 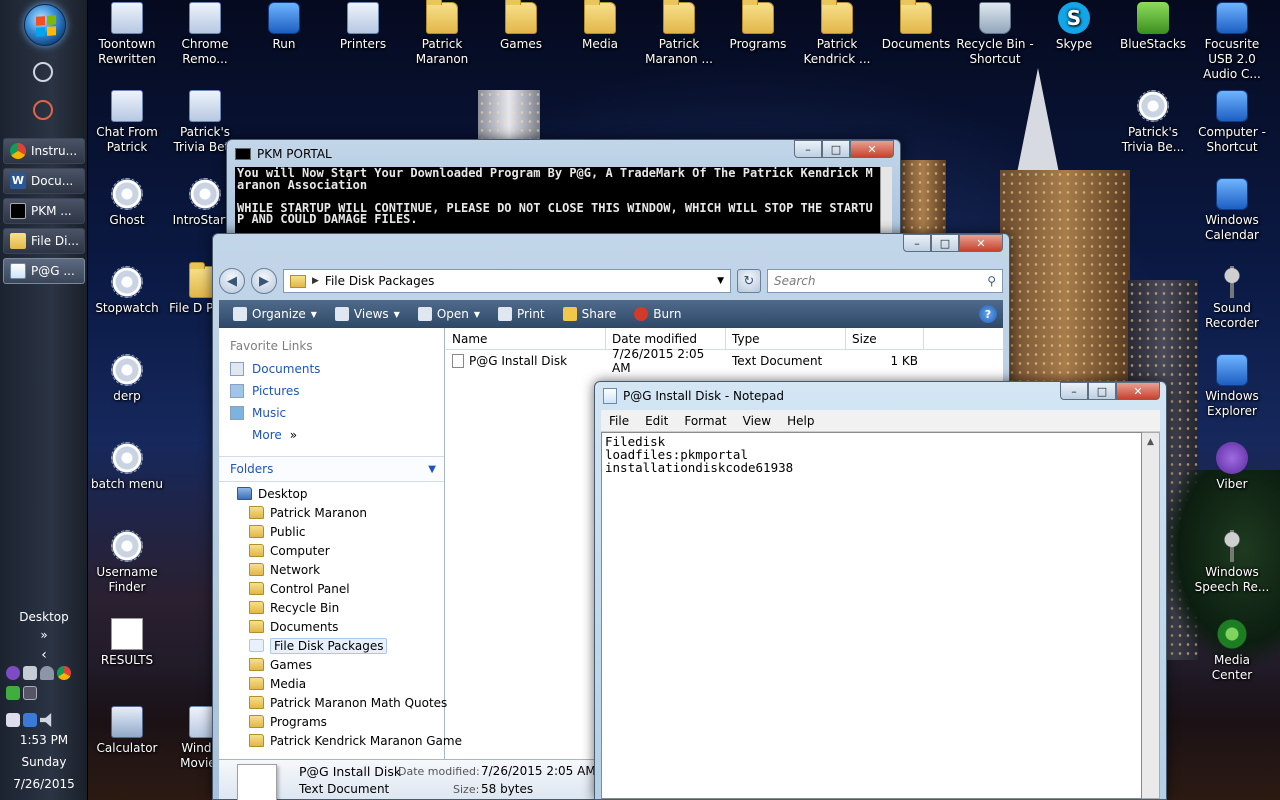 What do you see at coordinates (885, 338) in the screenshot?
I see `column-header-size: Size` at bounding box center [885, 338].